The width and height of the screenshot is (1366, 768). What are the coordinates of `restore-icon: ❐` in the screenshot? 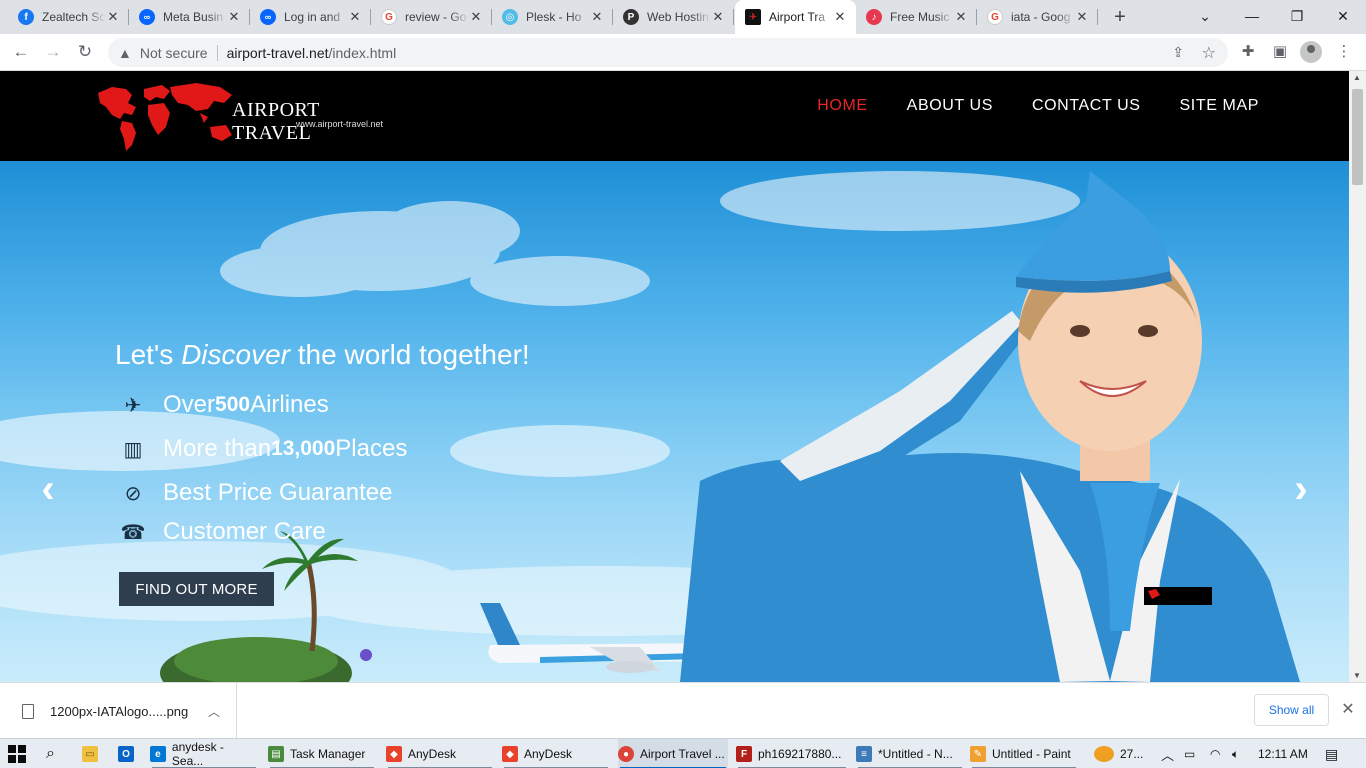 It's located at (1297, 16).